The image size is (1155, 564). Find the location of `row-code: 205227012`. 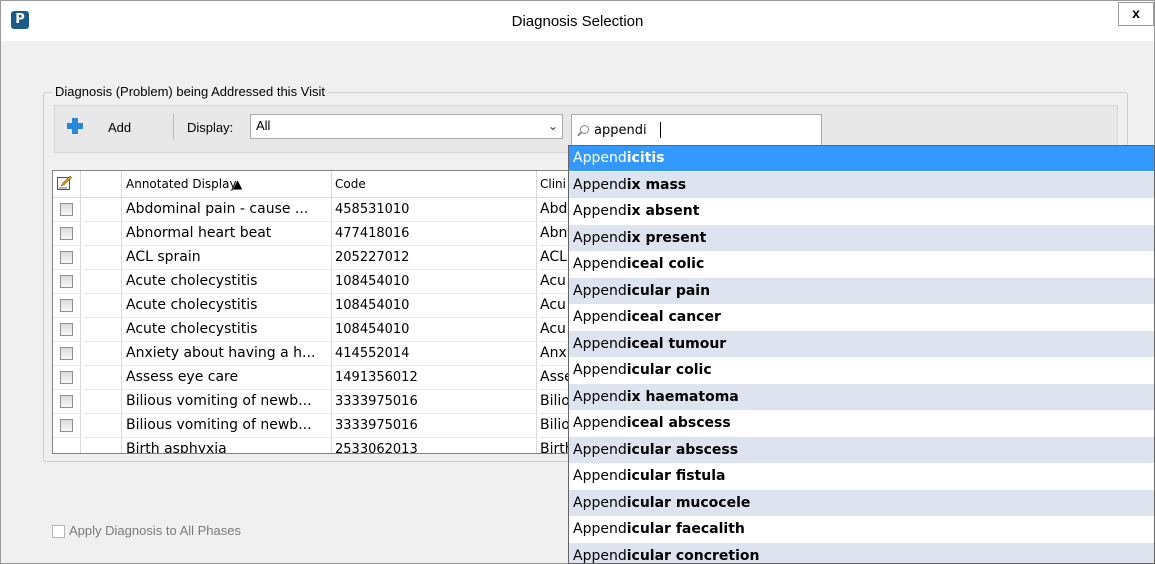

row-code: 205227012 is located at coordinates (372, 257).